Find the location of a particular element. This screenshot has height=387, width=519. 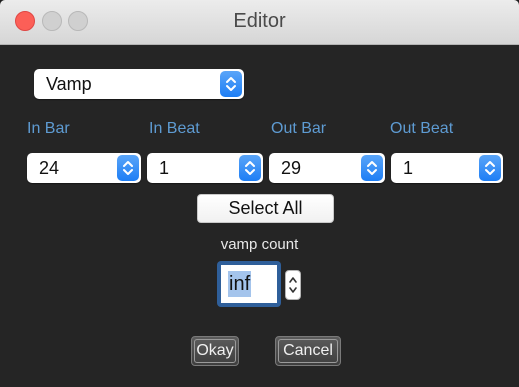

vamp-count-focus-ring: inf is located at coordinates (249, 284).